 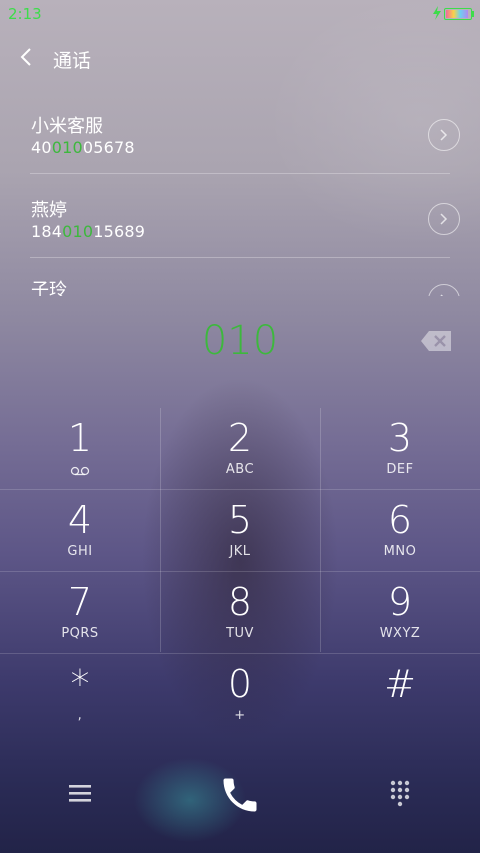 I want to click on key-1: 1, so click(x=80, y=449).